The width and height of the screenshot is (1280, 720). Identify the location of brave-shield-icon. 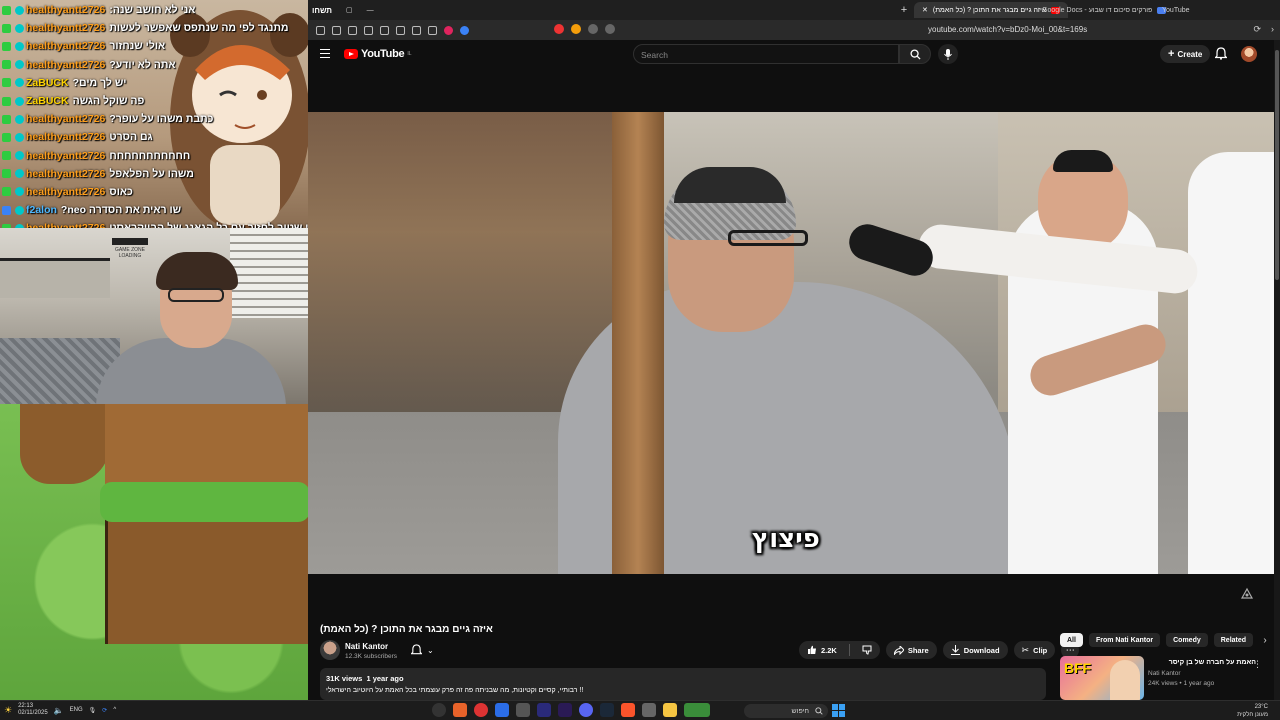
(576, 29).